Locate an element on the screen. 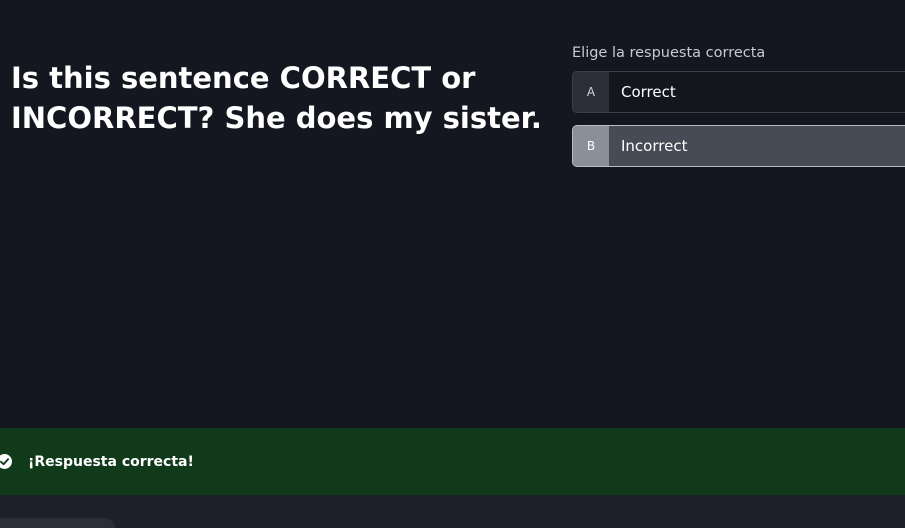 The height and width of the screenshot is (528, 905). footer-bar is located at coordinates (452, 511).